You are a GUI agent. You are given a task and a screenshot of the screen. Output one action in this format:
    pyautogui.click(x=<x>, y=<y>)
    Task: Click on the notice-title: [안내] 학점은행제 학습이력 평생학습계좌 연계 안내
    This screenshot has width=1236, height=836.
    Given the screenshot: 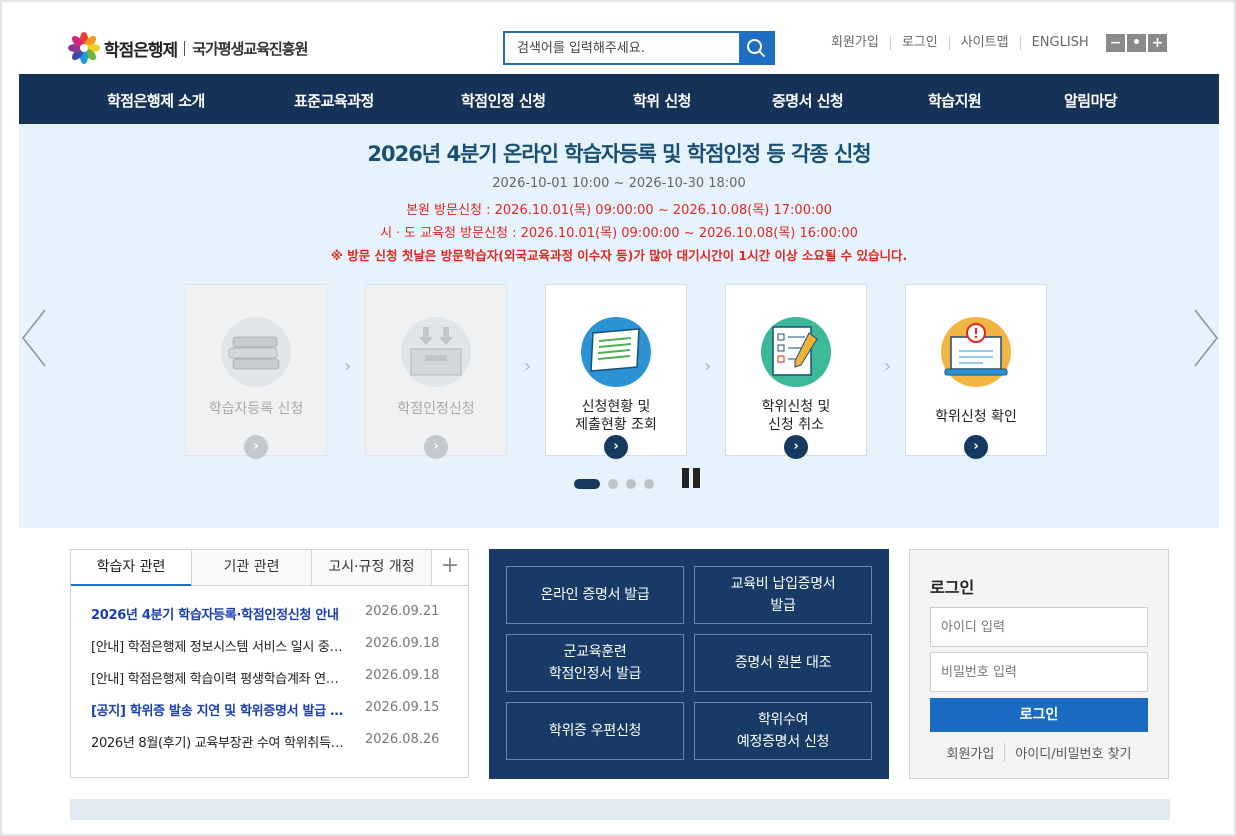 What is the action you would take?
    pyautogui.click(x=218, y=677)
    